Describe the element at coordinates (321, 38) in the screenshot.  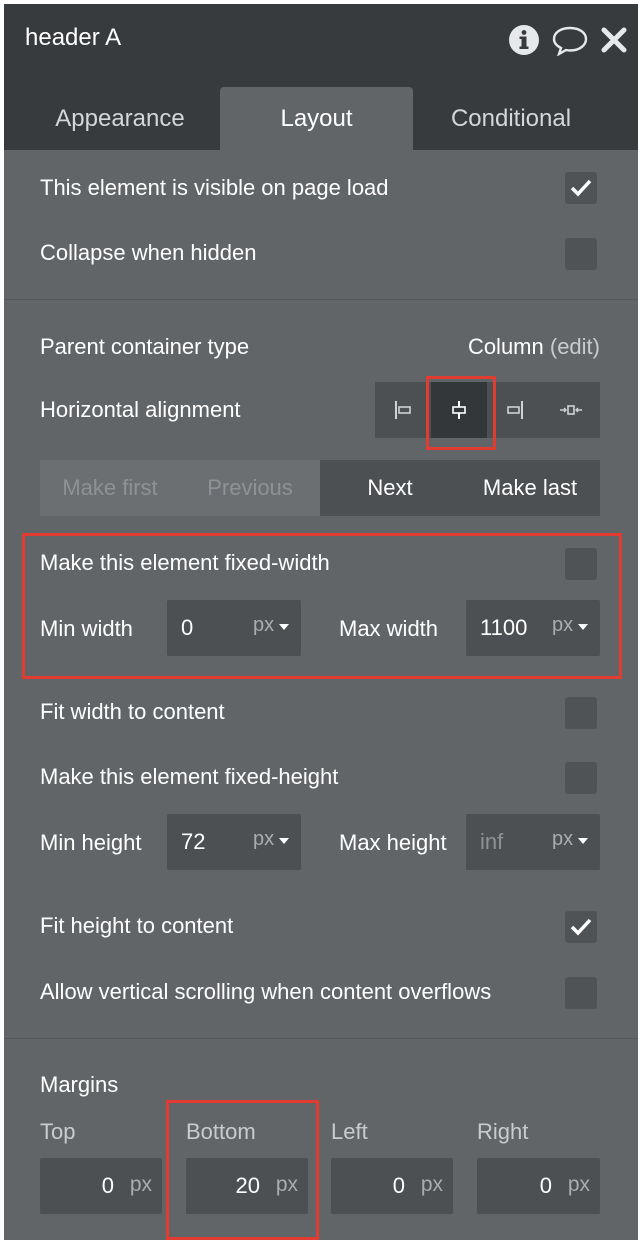
I see `title-bar: header A` at that location.